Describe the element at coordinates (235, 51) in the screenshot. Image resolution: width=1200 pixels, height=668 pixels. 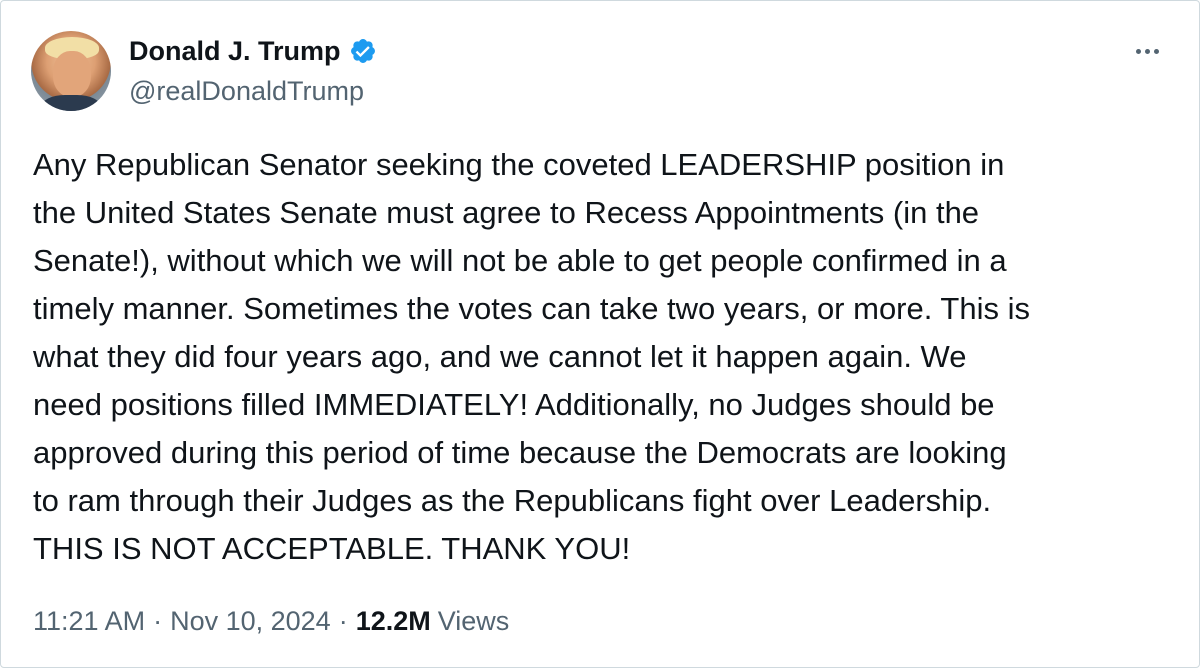
I see `author-display-name: Donald J. Trump` at that location.